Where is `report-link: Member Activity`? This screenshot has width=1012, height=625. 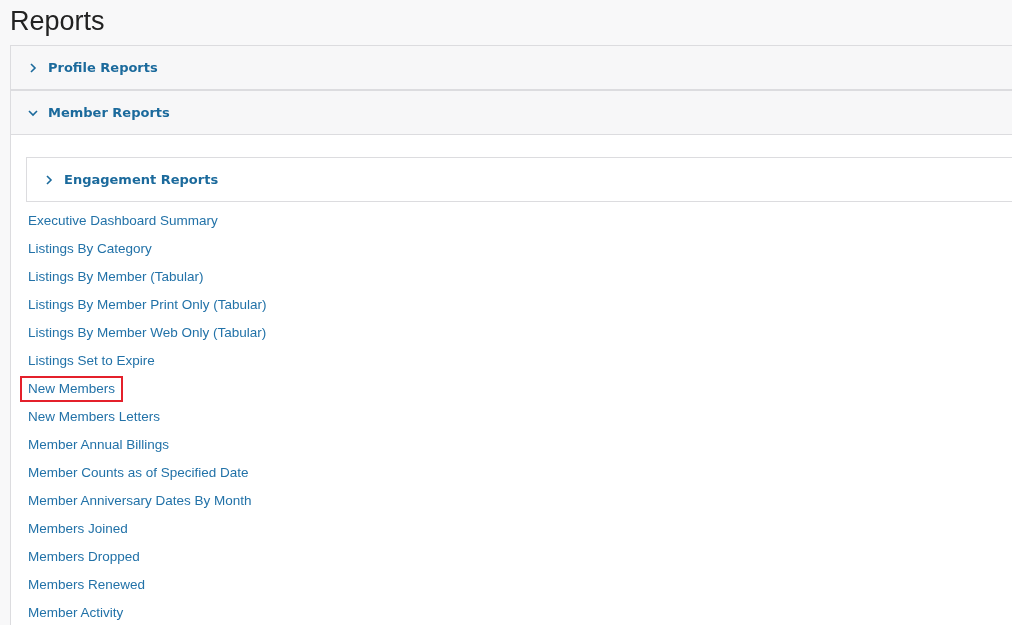 report-link: Member Activity is located at coordinates (76, 612).